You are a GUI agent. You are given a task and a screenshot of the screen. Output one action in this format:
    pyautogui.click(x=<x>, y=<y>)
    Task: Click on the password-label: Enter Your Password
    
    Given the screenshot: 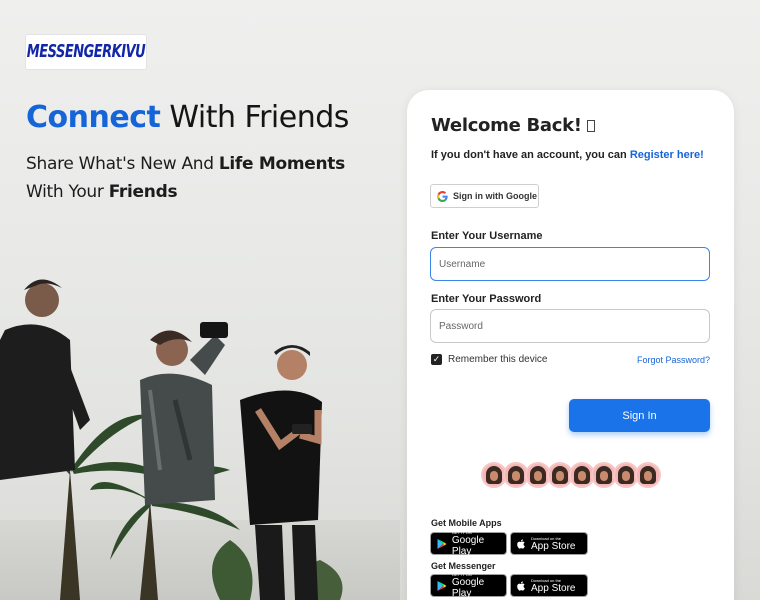 What is the action you would take?
    pyautogui.click(x=486, y=299)
    